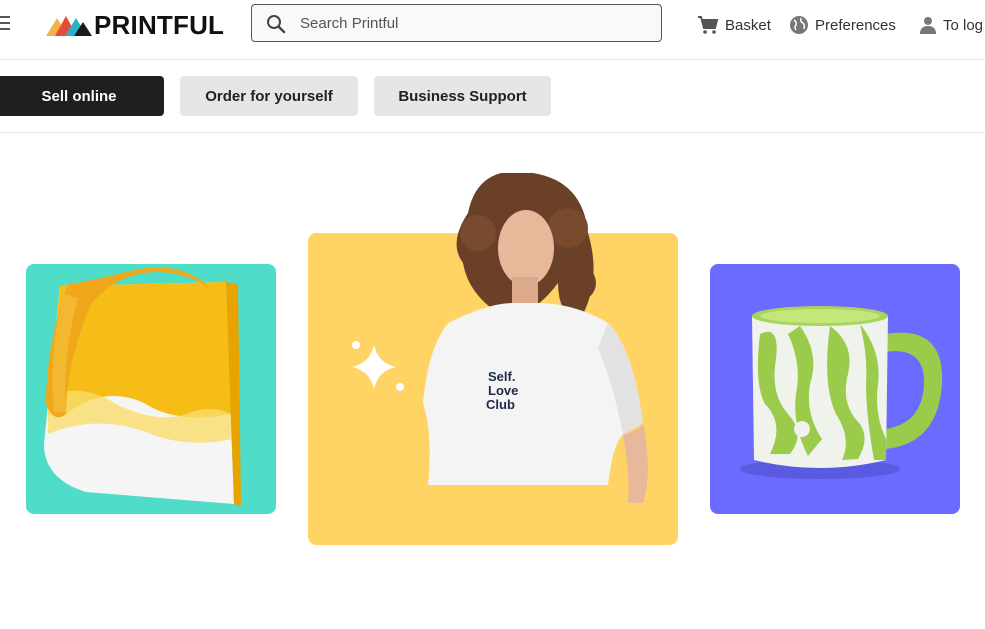 This screenshot has width=985, height=629. What do you see at coordinates (963, 25) in the screenshot?
I see `login-label: To log` at bounding box center [963, 25].